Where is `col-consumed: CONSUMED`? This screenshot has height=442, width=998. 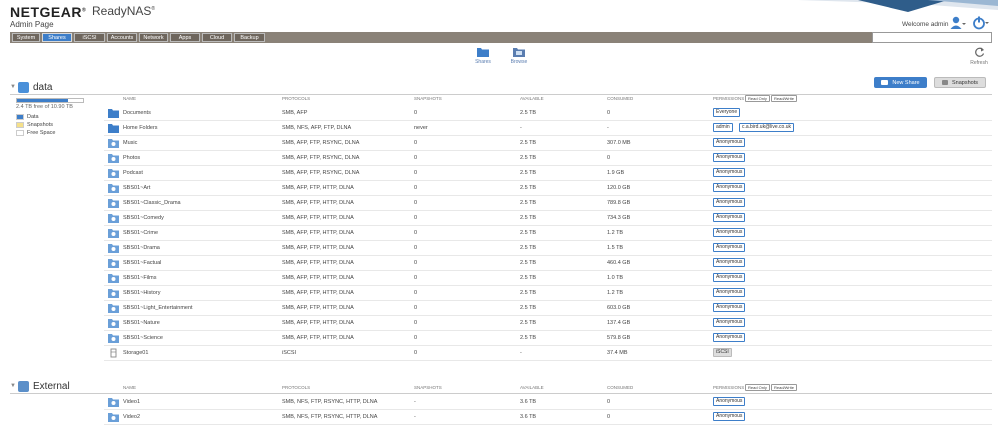
col-consumed: CONSUMED is located at coordinates (620, 98).